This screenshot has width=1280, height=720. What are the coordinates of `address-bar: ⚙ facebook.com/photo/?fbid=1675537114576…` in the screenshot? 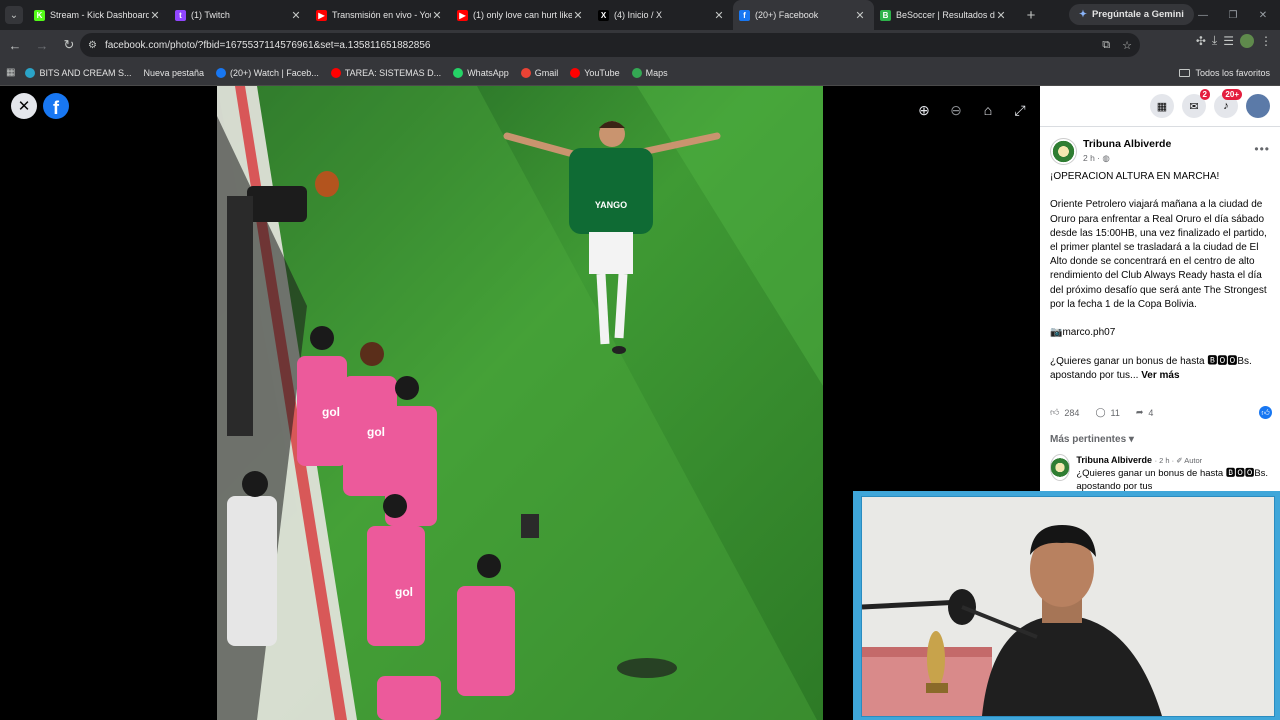 It's located at (610, 45).